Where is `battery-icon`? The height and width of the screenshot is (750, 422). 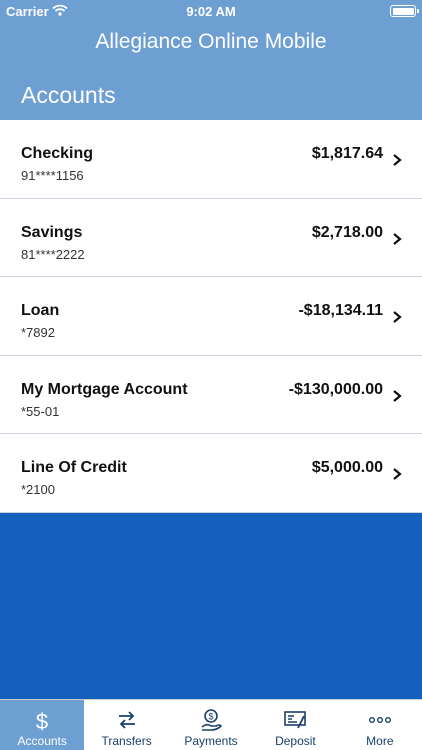 battery-icon is located at coordinates (404, 11).